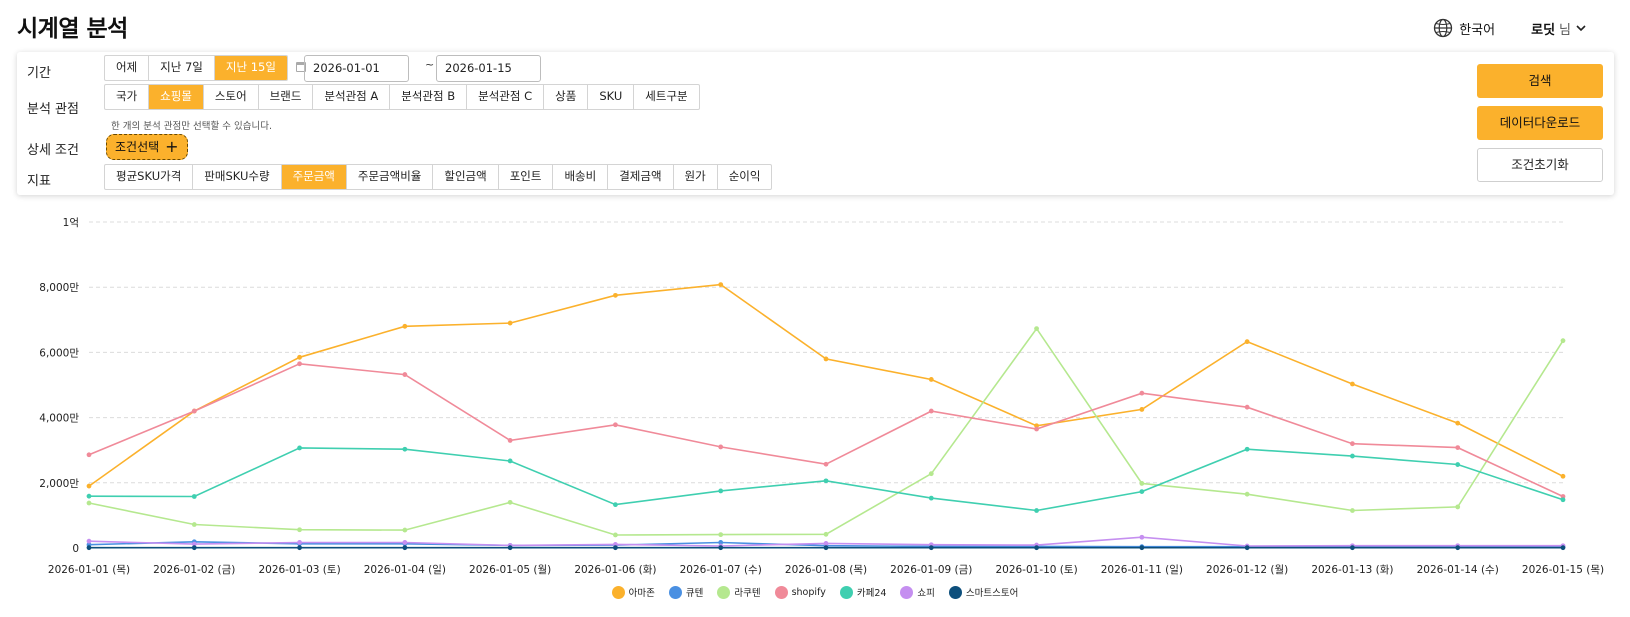  I want to click on start-date-input: 2026-01-01, so click(356, 68).